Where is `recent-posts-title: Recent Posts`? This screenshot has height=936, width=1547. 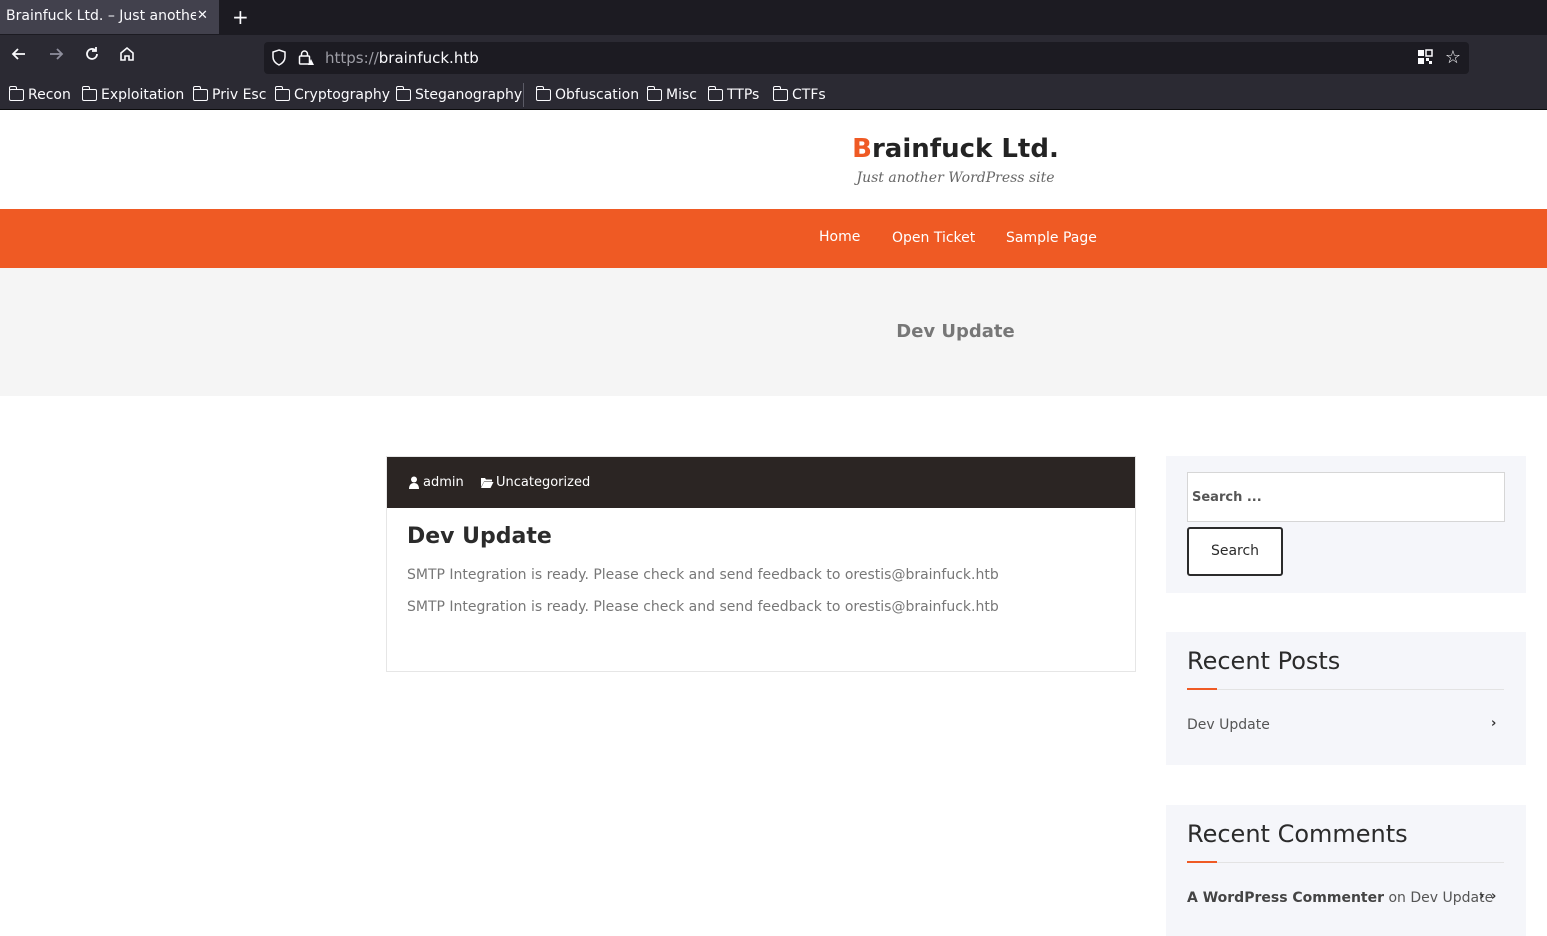 recent-posts-title: Recent Posts is located at coordinates (1264, 661).